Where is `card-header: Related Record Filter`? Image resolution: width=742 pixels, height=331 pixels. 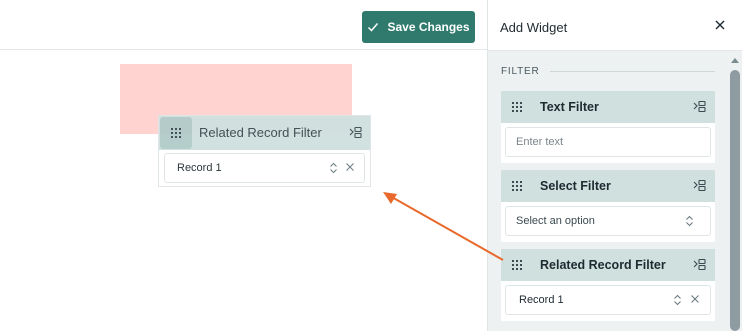 card-header: Related Record Filter is located at coordinates (608, 265).